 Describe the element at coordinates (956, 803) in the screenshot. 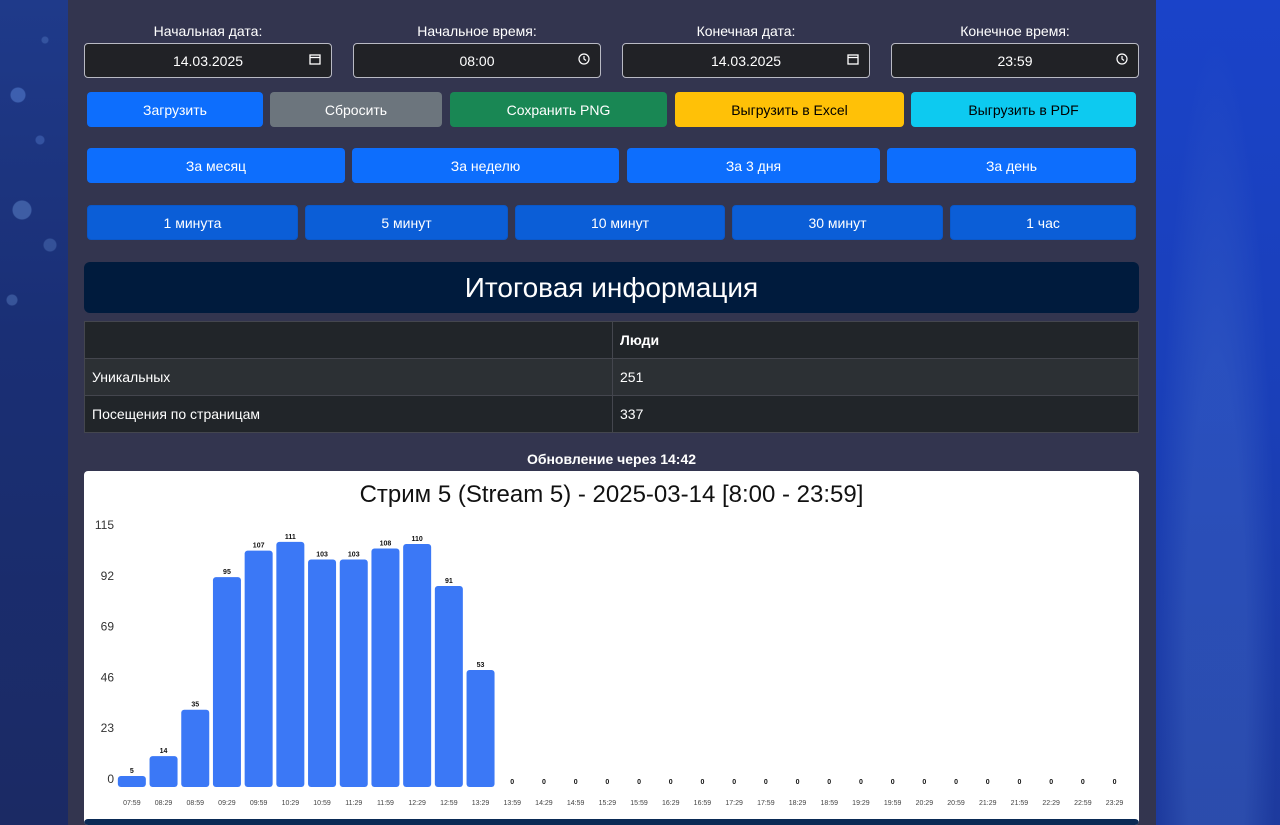

I see `x-tick-label: 20:59` at that location.